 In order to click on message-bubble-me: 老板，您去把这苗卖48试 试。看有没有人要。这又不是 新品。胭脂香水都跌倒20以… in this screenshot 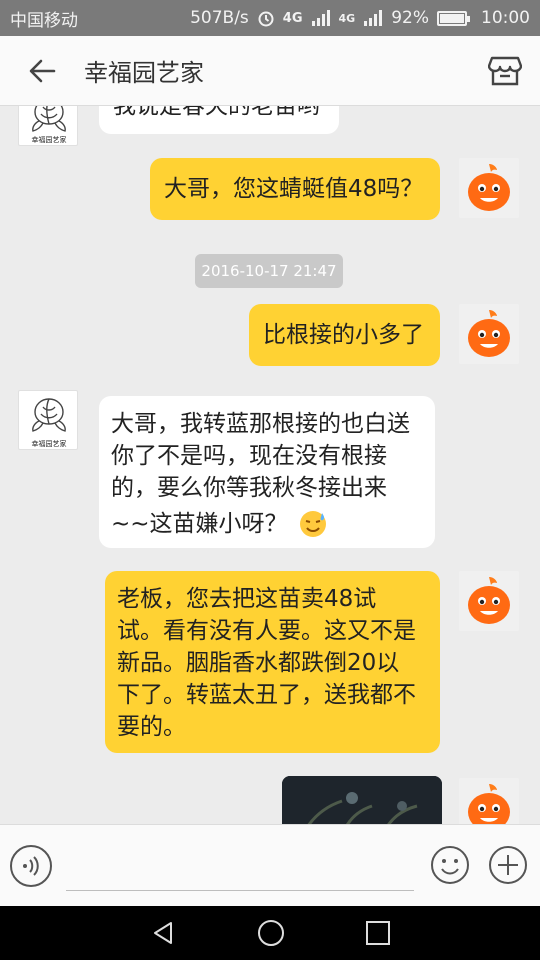, I will do `click(272, 662)`.